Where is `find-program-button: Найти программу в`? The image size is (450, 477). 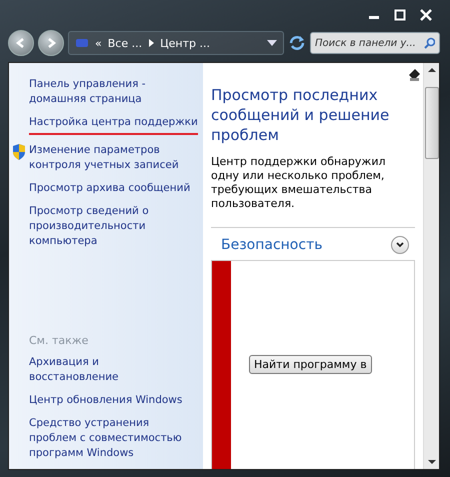
find-program-button: Найти программу в is located at coordinates (310, 364).